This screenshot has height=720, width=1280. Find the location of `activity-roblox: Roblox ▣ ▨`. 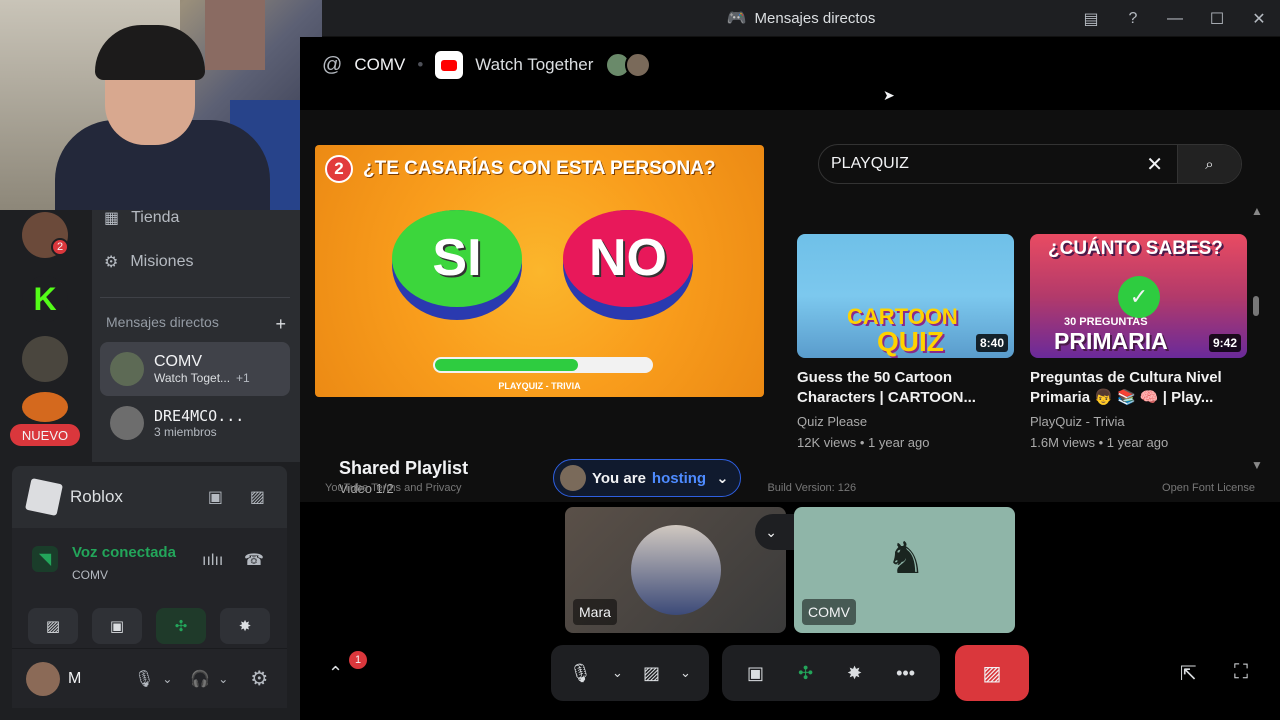

activity-roblox: Roblox ▣ ▨ is located at coordinates (149, 497).